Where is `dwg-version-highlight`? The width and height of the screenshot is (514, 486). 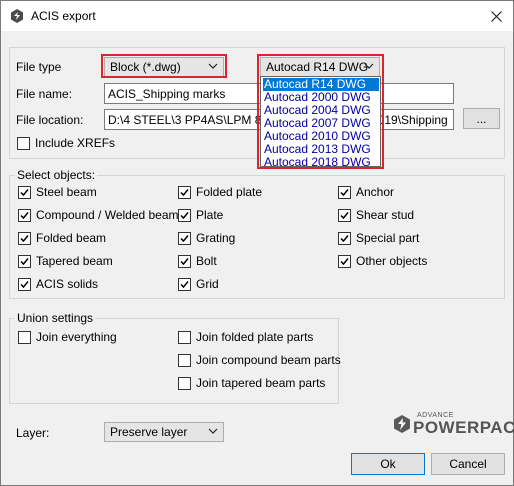
dwg-version-highlight is located at coordinates (320, 111).